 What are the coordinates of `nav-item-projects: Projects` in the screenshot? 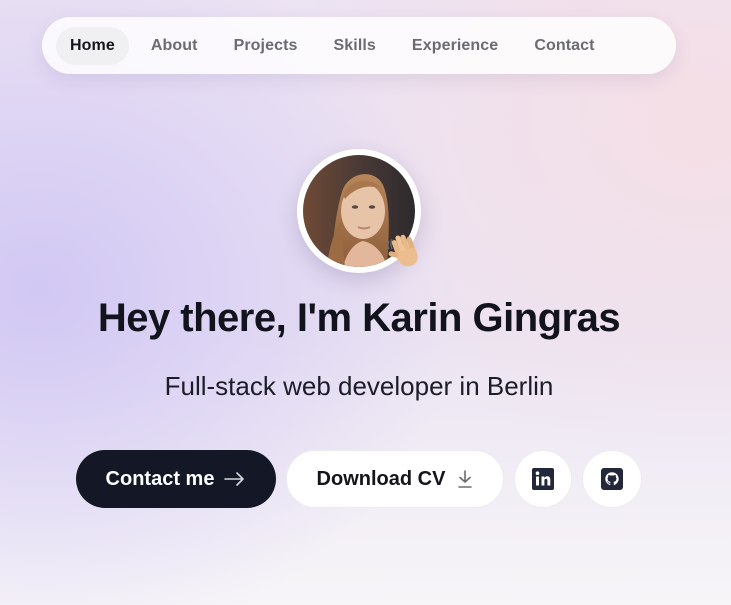 It's located at (266, 46).